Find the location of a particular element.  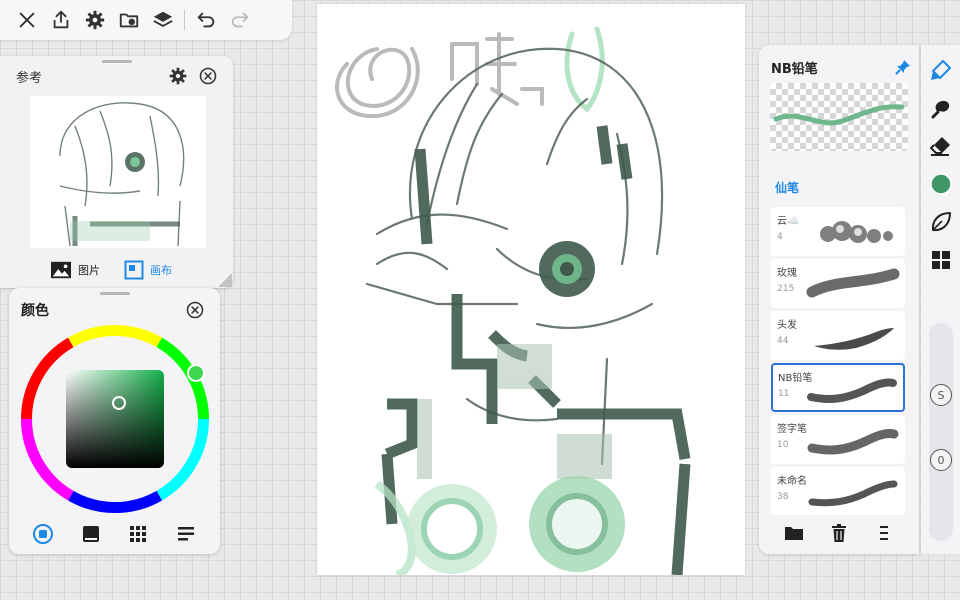

settings-button is located at coordinates (95, 20).